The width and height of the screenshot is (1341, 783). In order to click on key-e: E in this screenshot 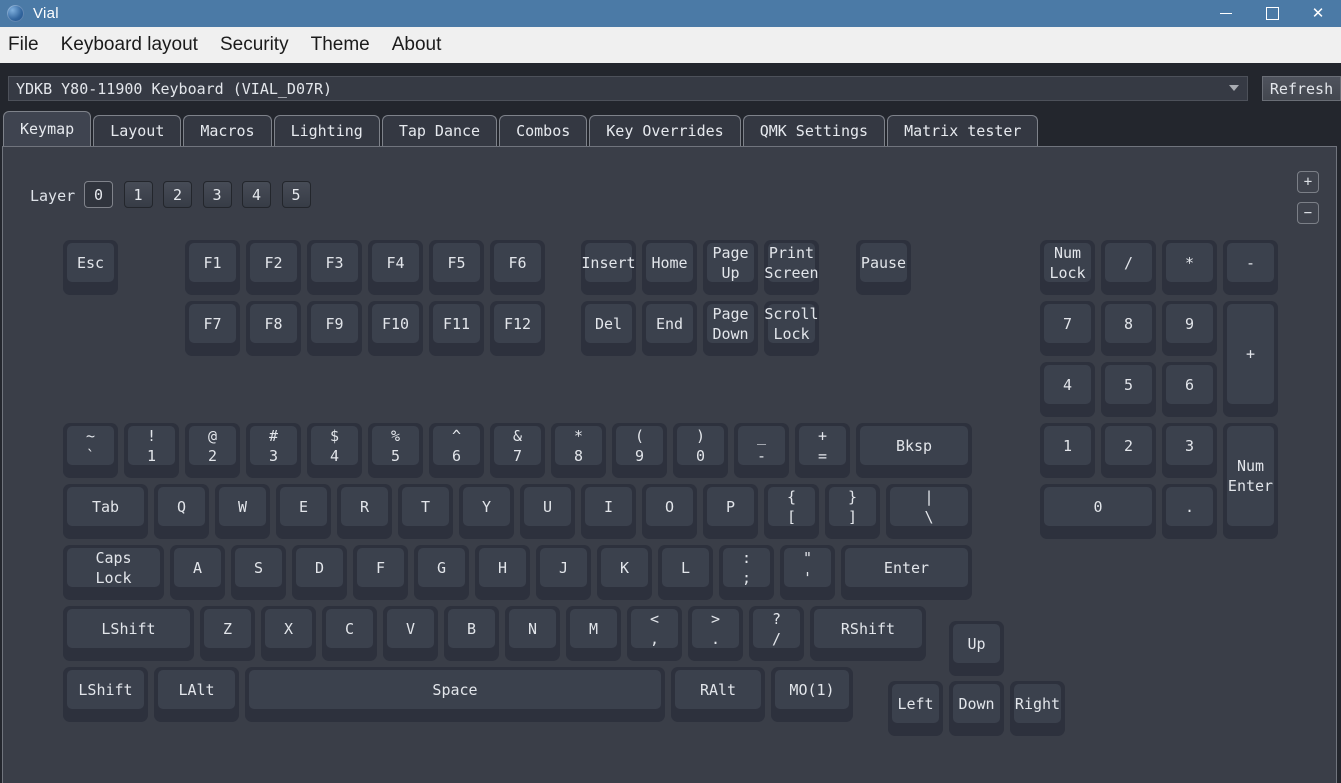, I will do `click(303, 511)`.